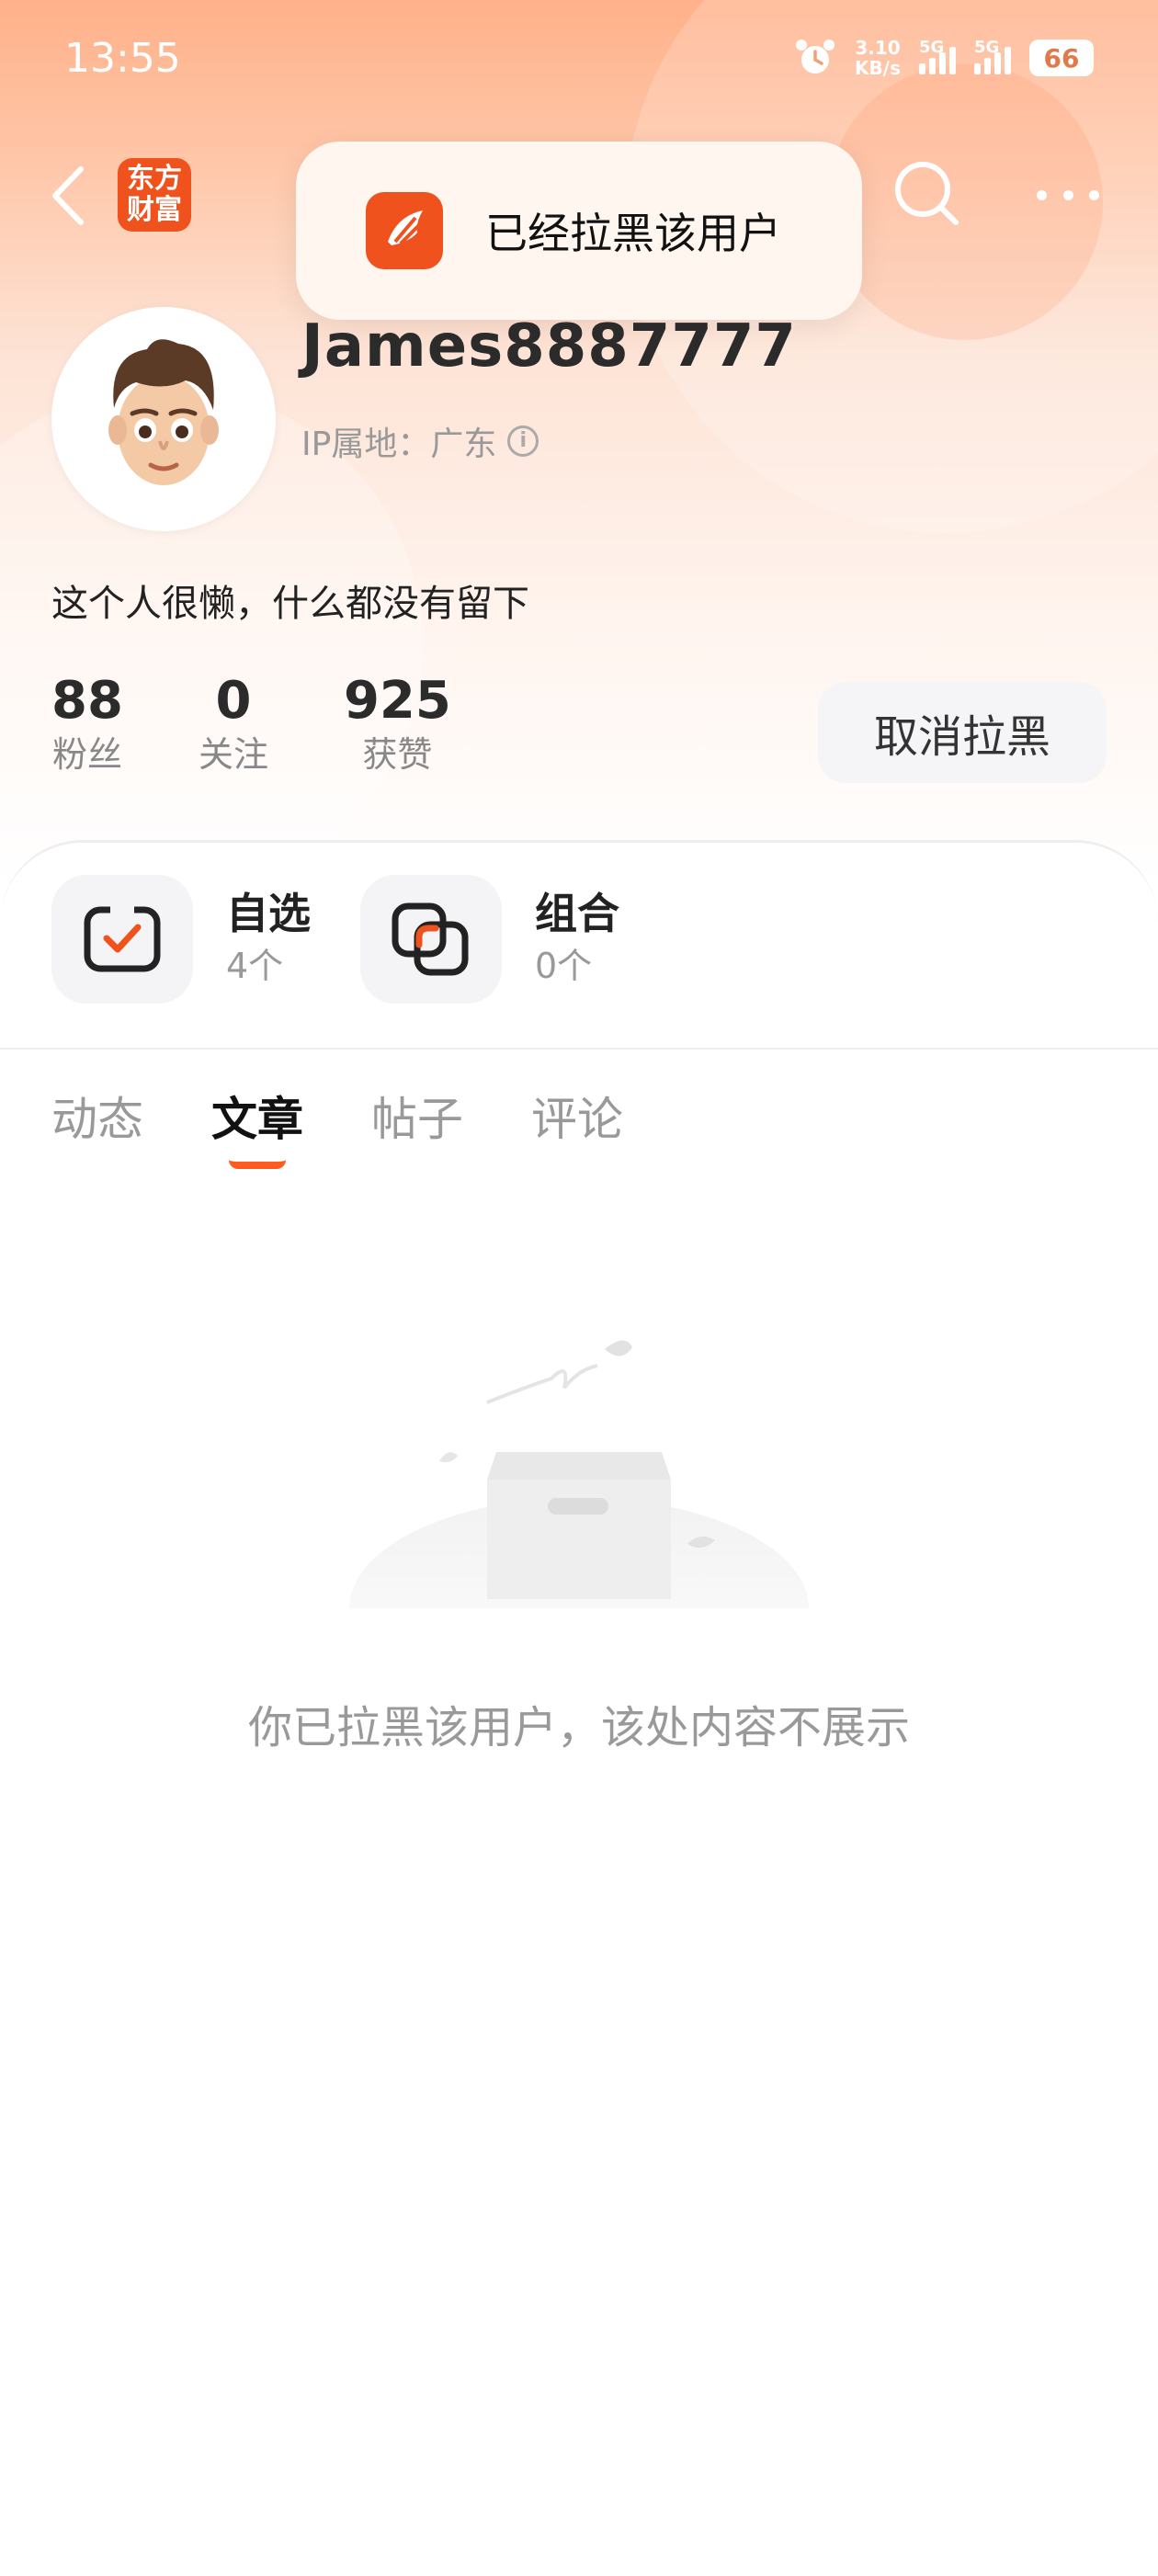  What do you see at coordinates (578, 1728) in the screenshot?
I see `empty-state-message: 你已拉黑该用户，该处内容不展示` at bounding box center [578, 1728].